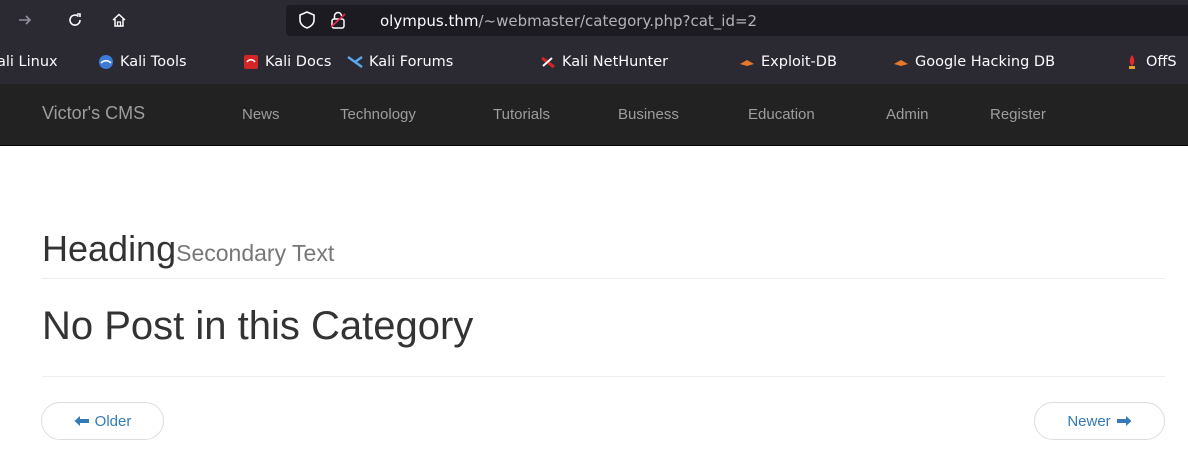 The height and width of the screenshot is (465, 1188). I want to click on bookmark-kali-linux: ali Linux, so click(29, 62).